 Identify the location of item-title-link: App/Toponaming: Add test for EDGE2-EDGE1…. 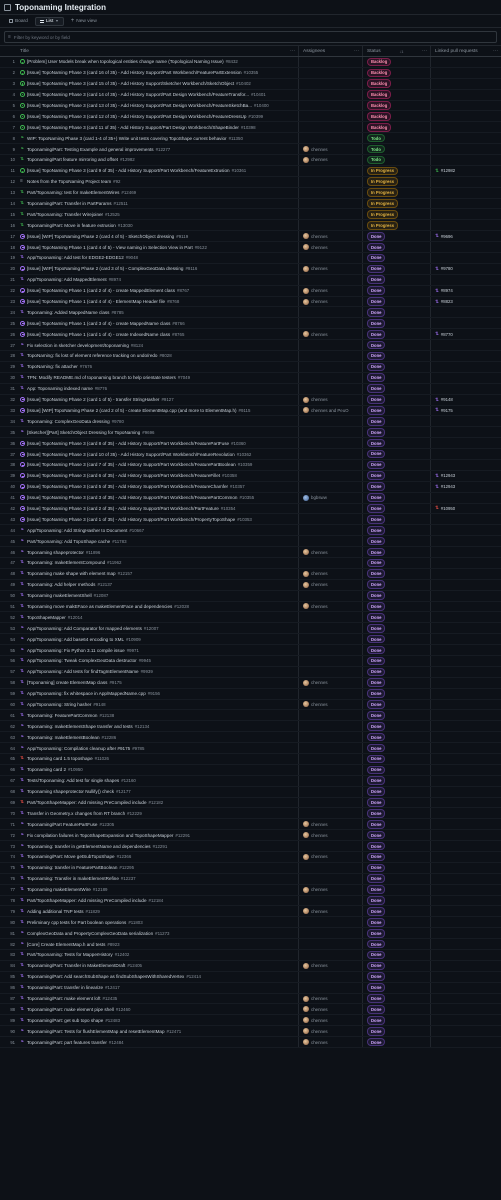
(75, 257).